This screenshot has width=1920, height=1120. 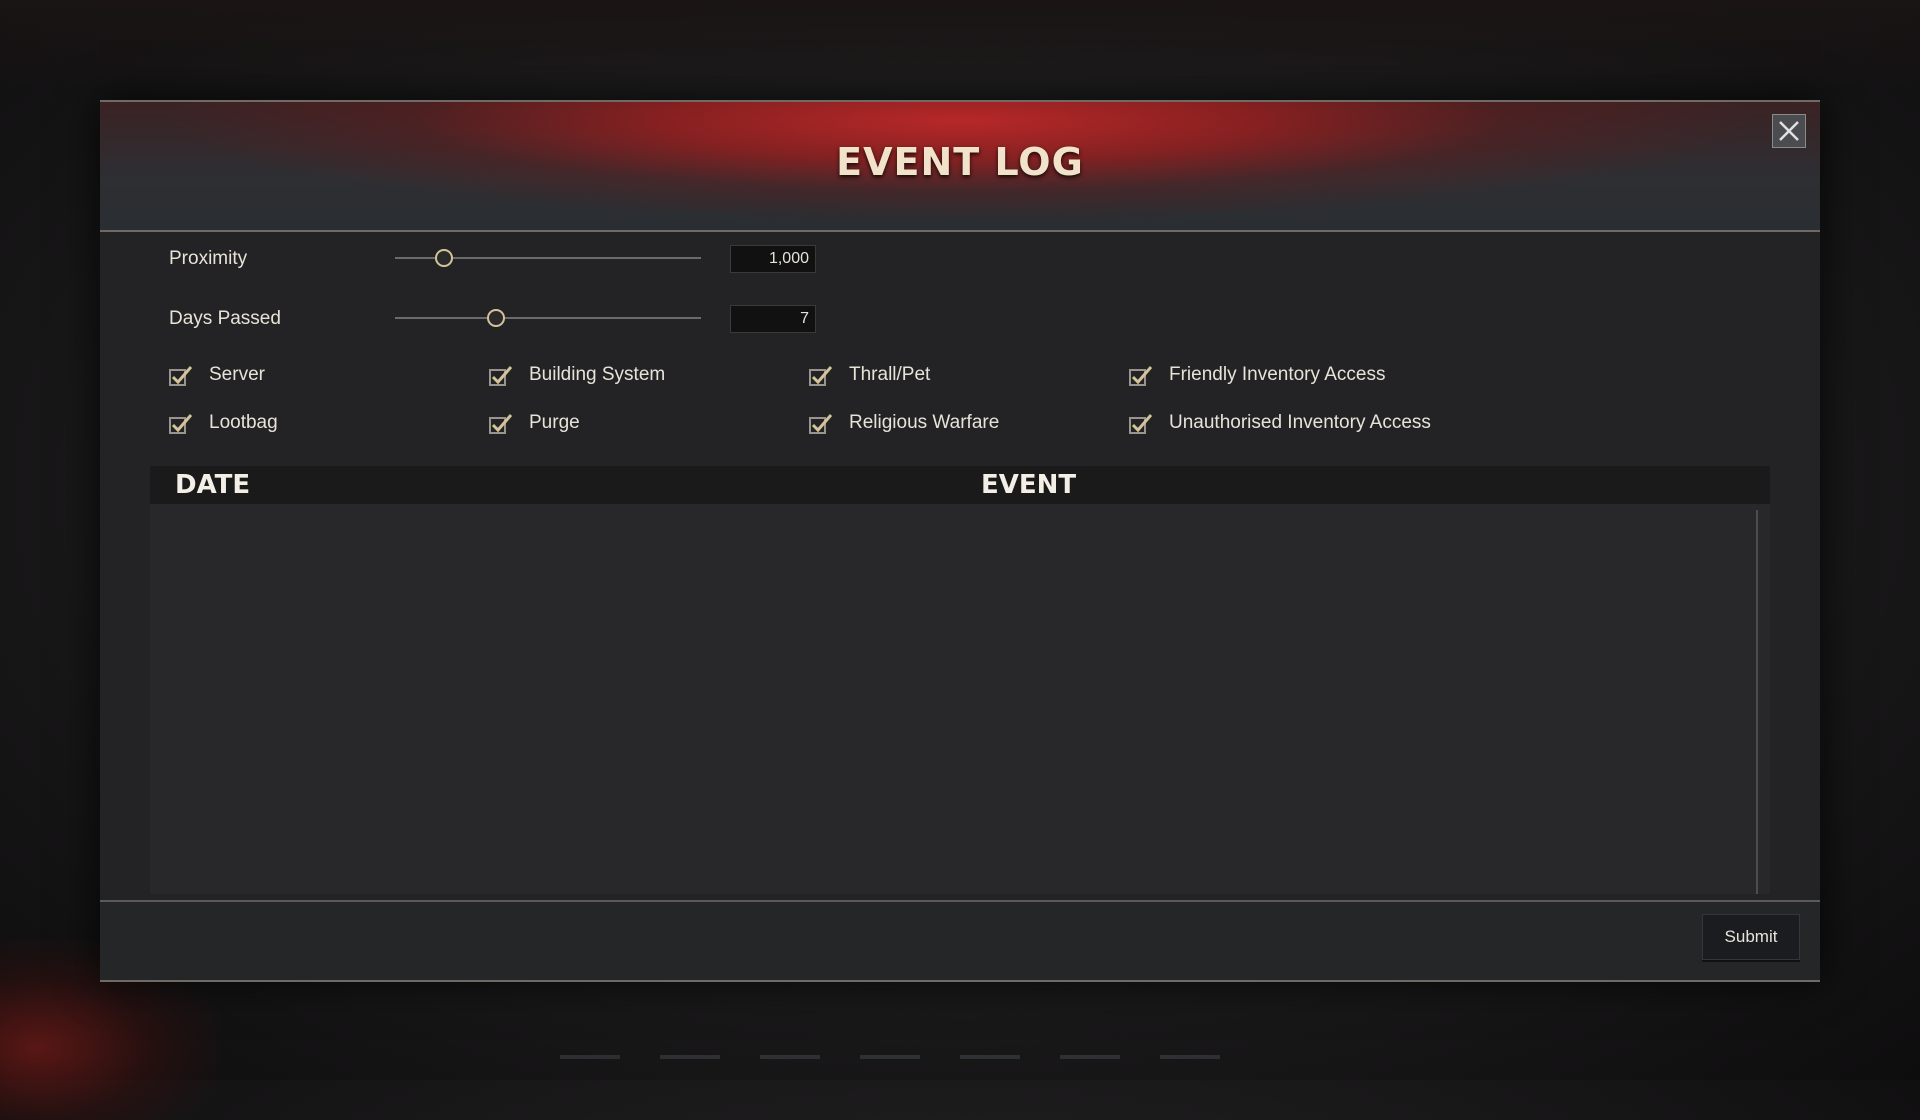 What do you see at coordinates (1751, 937) in the screenshot?
I see `submit-button: Submit` at bounding box center [1751, 937].